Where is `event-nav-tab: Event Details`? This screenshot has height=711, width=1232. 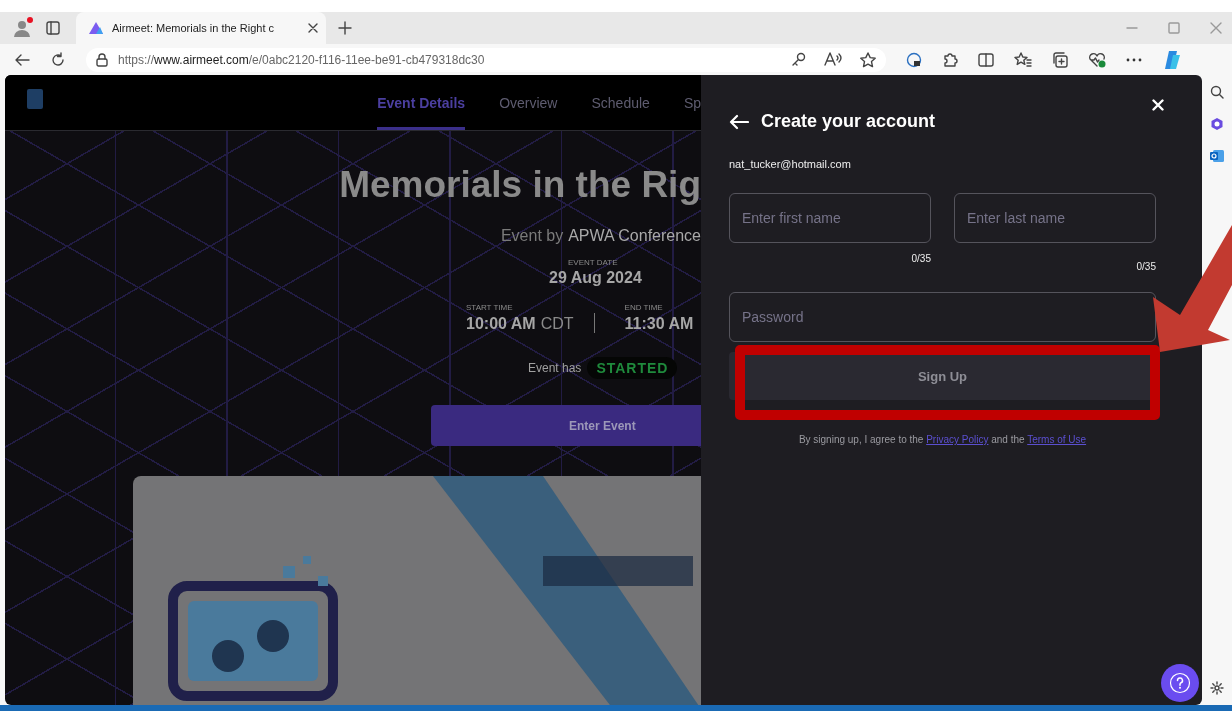 event-nav-tab: Event Details is located at coordinates (421, 102).